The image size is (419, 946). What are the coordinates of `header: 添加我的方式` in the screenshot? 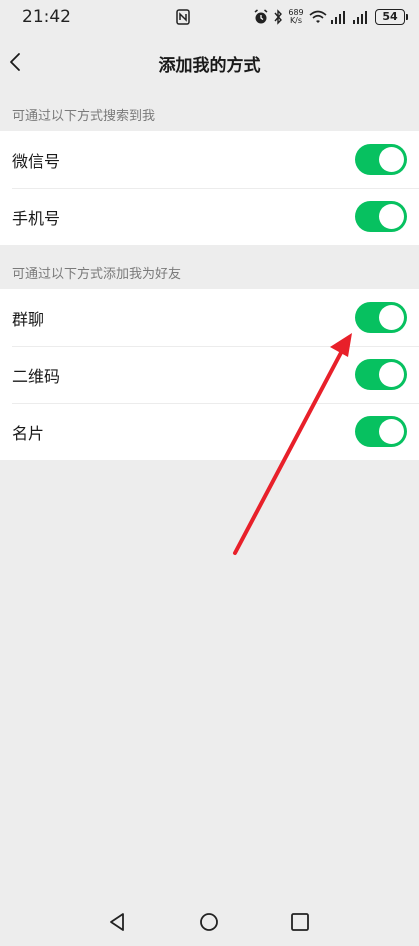 It's located at (209, 62).